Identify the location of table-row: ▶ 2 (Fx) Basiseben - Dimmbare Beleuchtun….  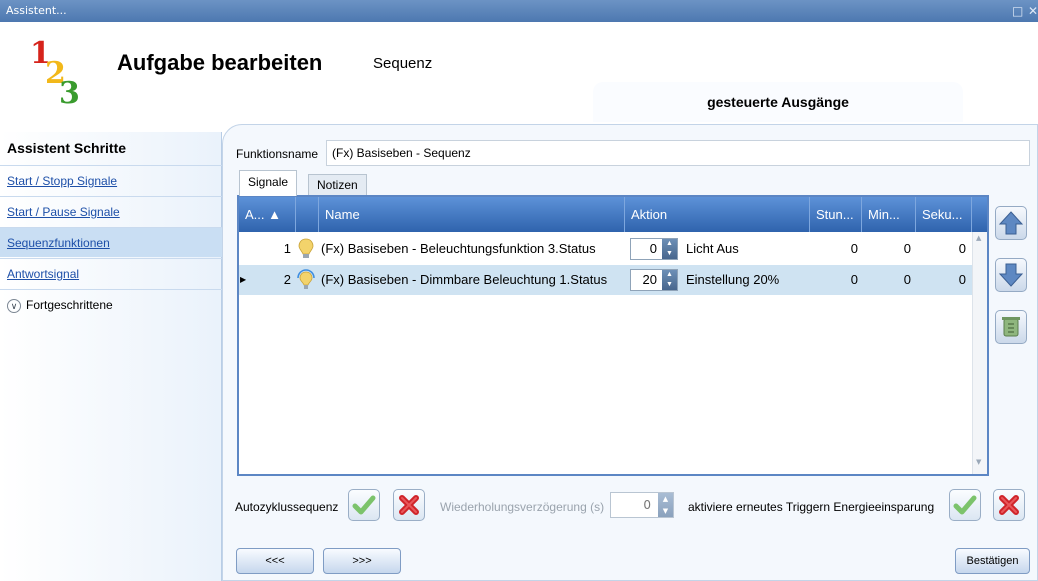
(605, 280).